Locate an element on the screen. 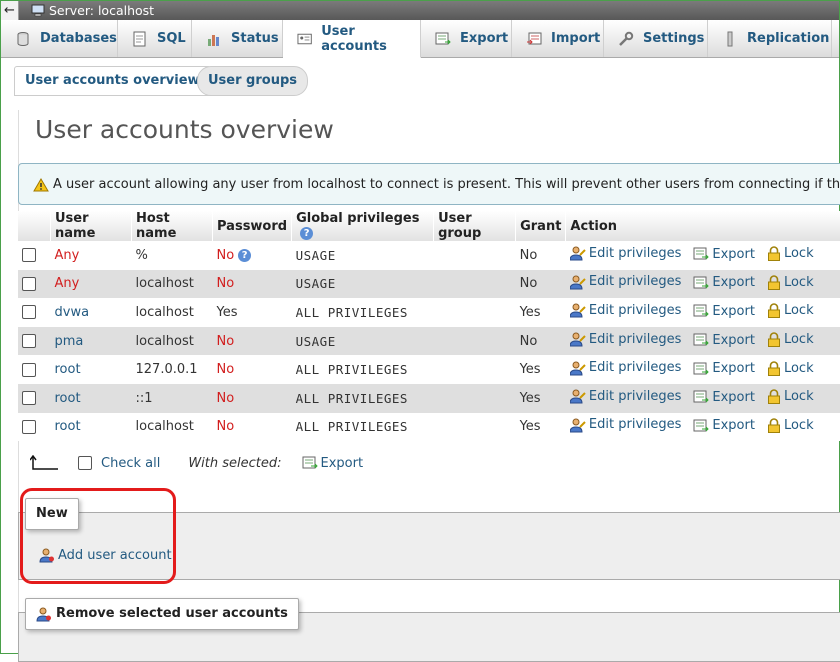 The width and height of the screenshot is (840, 662). user-name-link: dvwa is located at coordinates (72, 312).